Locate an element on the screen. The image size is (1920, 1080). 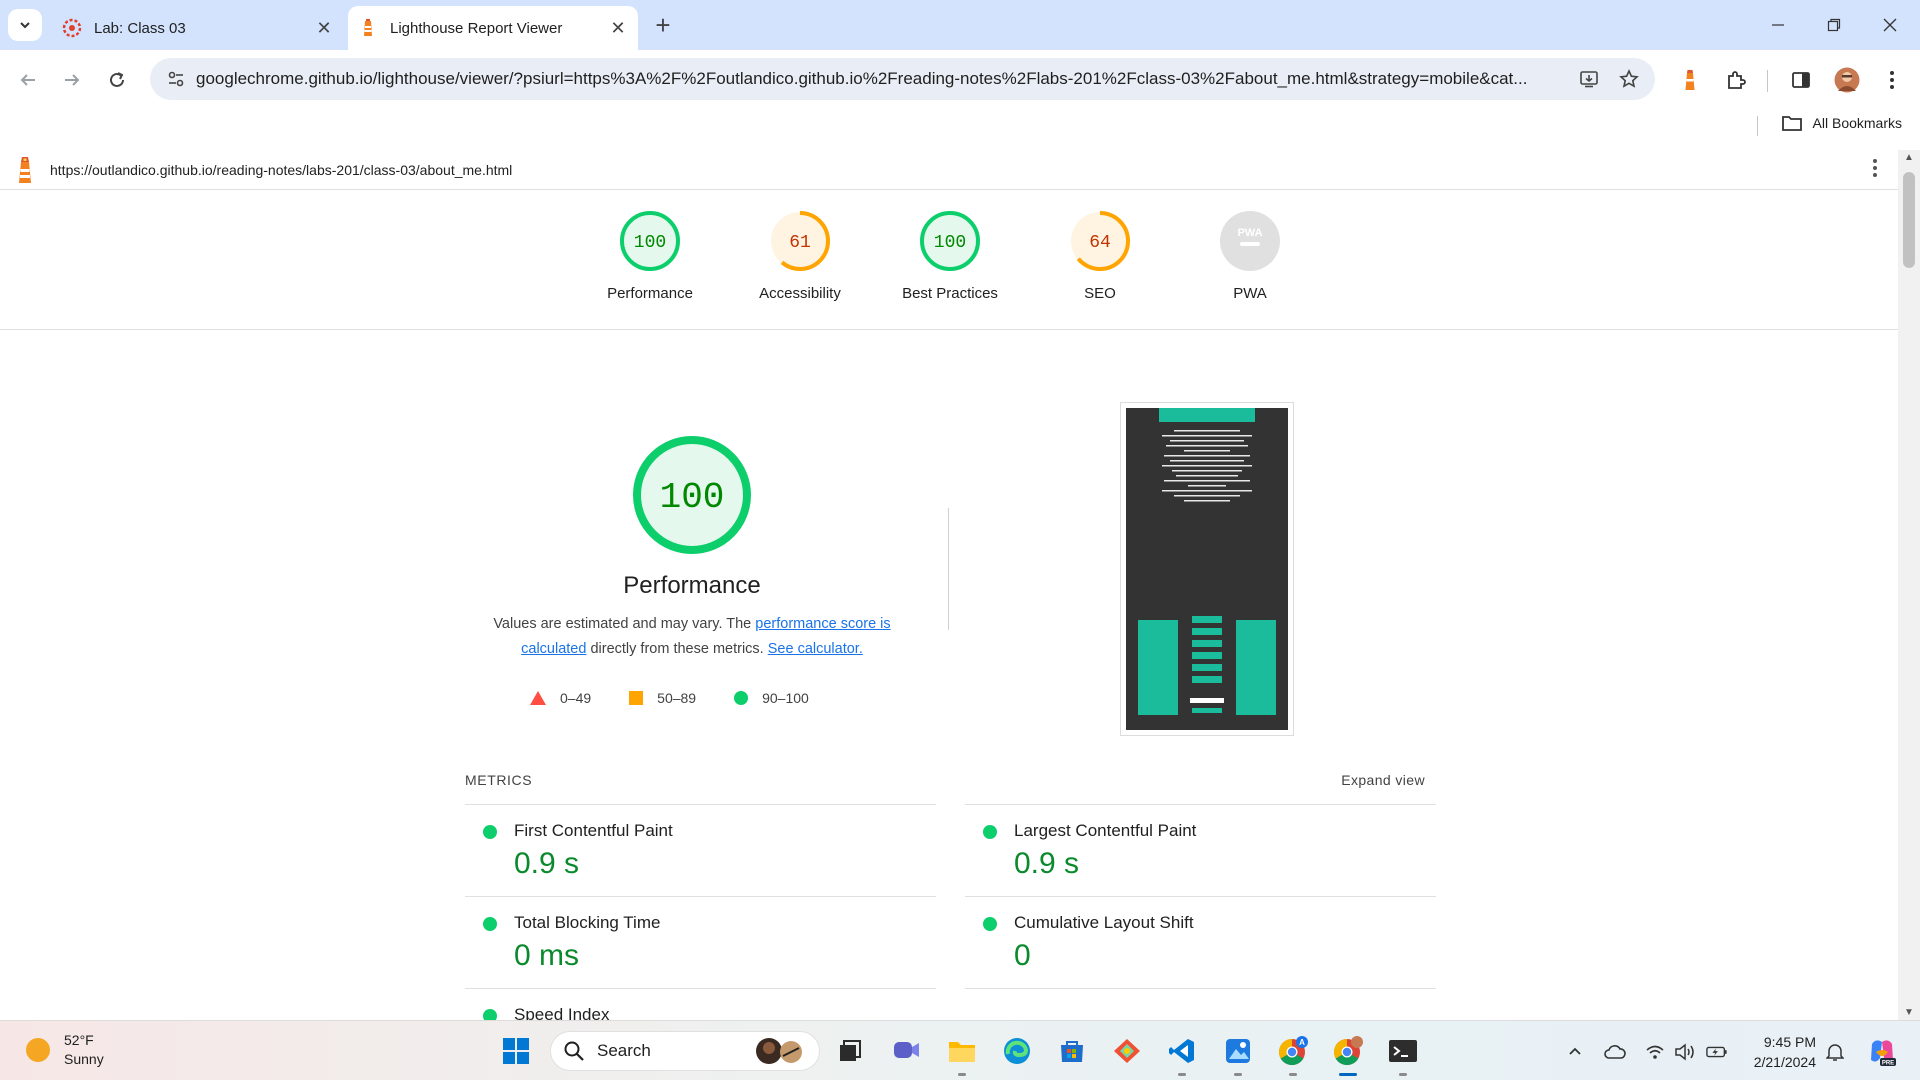
score-value: 100 is located at coordinates (650, 243).